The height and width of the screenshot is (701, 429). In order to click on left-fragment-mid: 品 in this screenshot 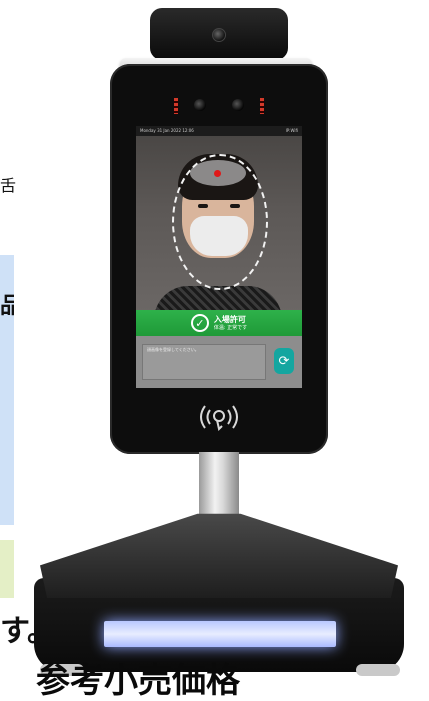, I will do `click(7, 306)`.